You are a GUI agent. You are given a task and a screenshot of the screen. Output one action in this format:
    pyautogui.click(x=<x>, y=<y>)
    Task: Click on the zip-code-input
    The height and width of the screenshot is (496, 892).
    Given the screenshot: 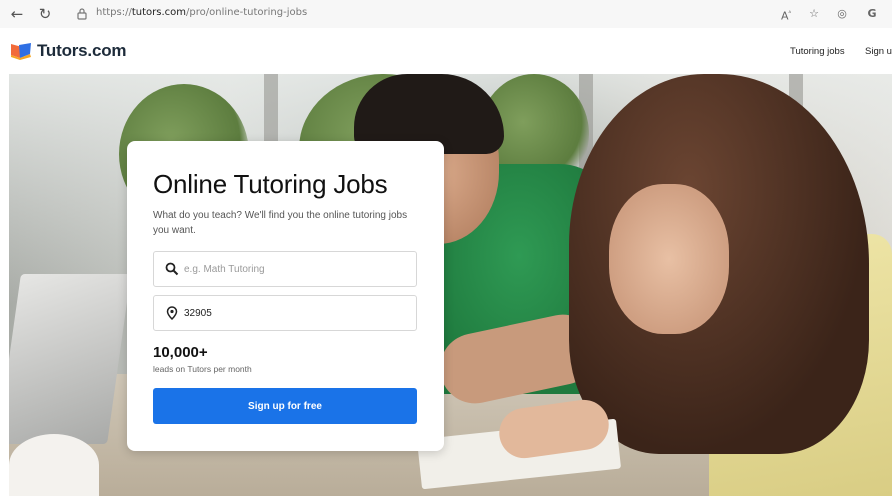 What is the action you would take?
    pyautogui.click(x=294, y=313)
    